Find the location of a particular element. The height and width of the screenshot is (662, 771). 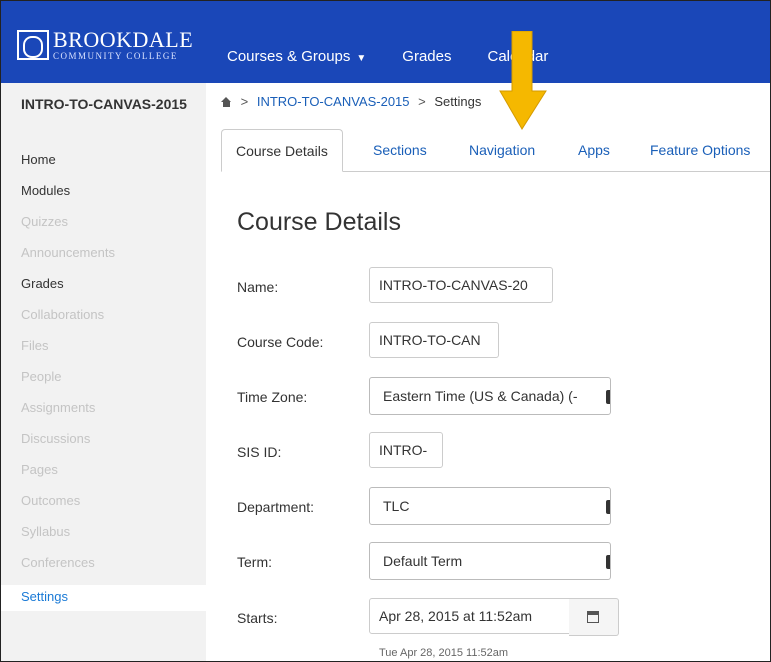

department-select: TLC is located at coordinates (490, 506).